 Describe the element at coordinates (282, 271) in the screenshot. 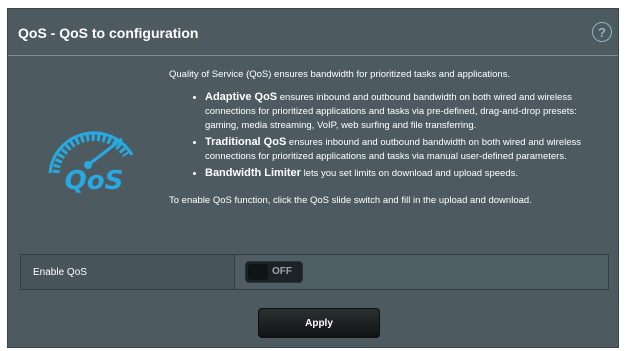

I see `toggle-state: OFF` at that location.